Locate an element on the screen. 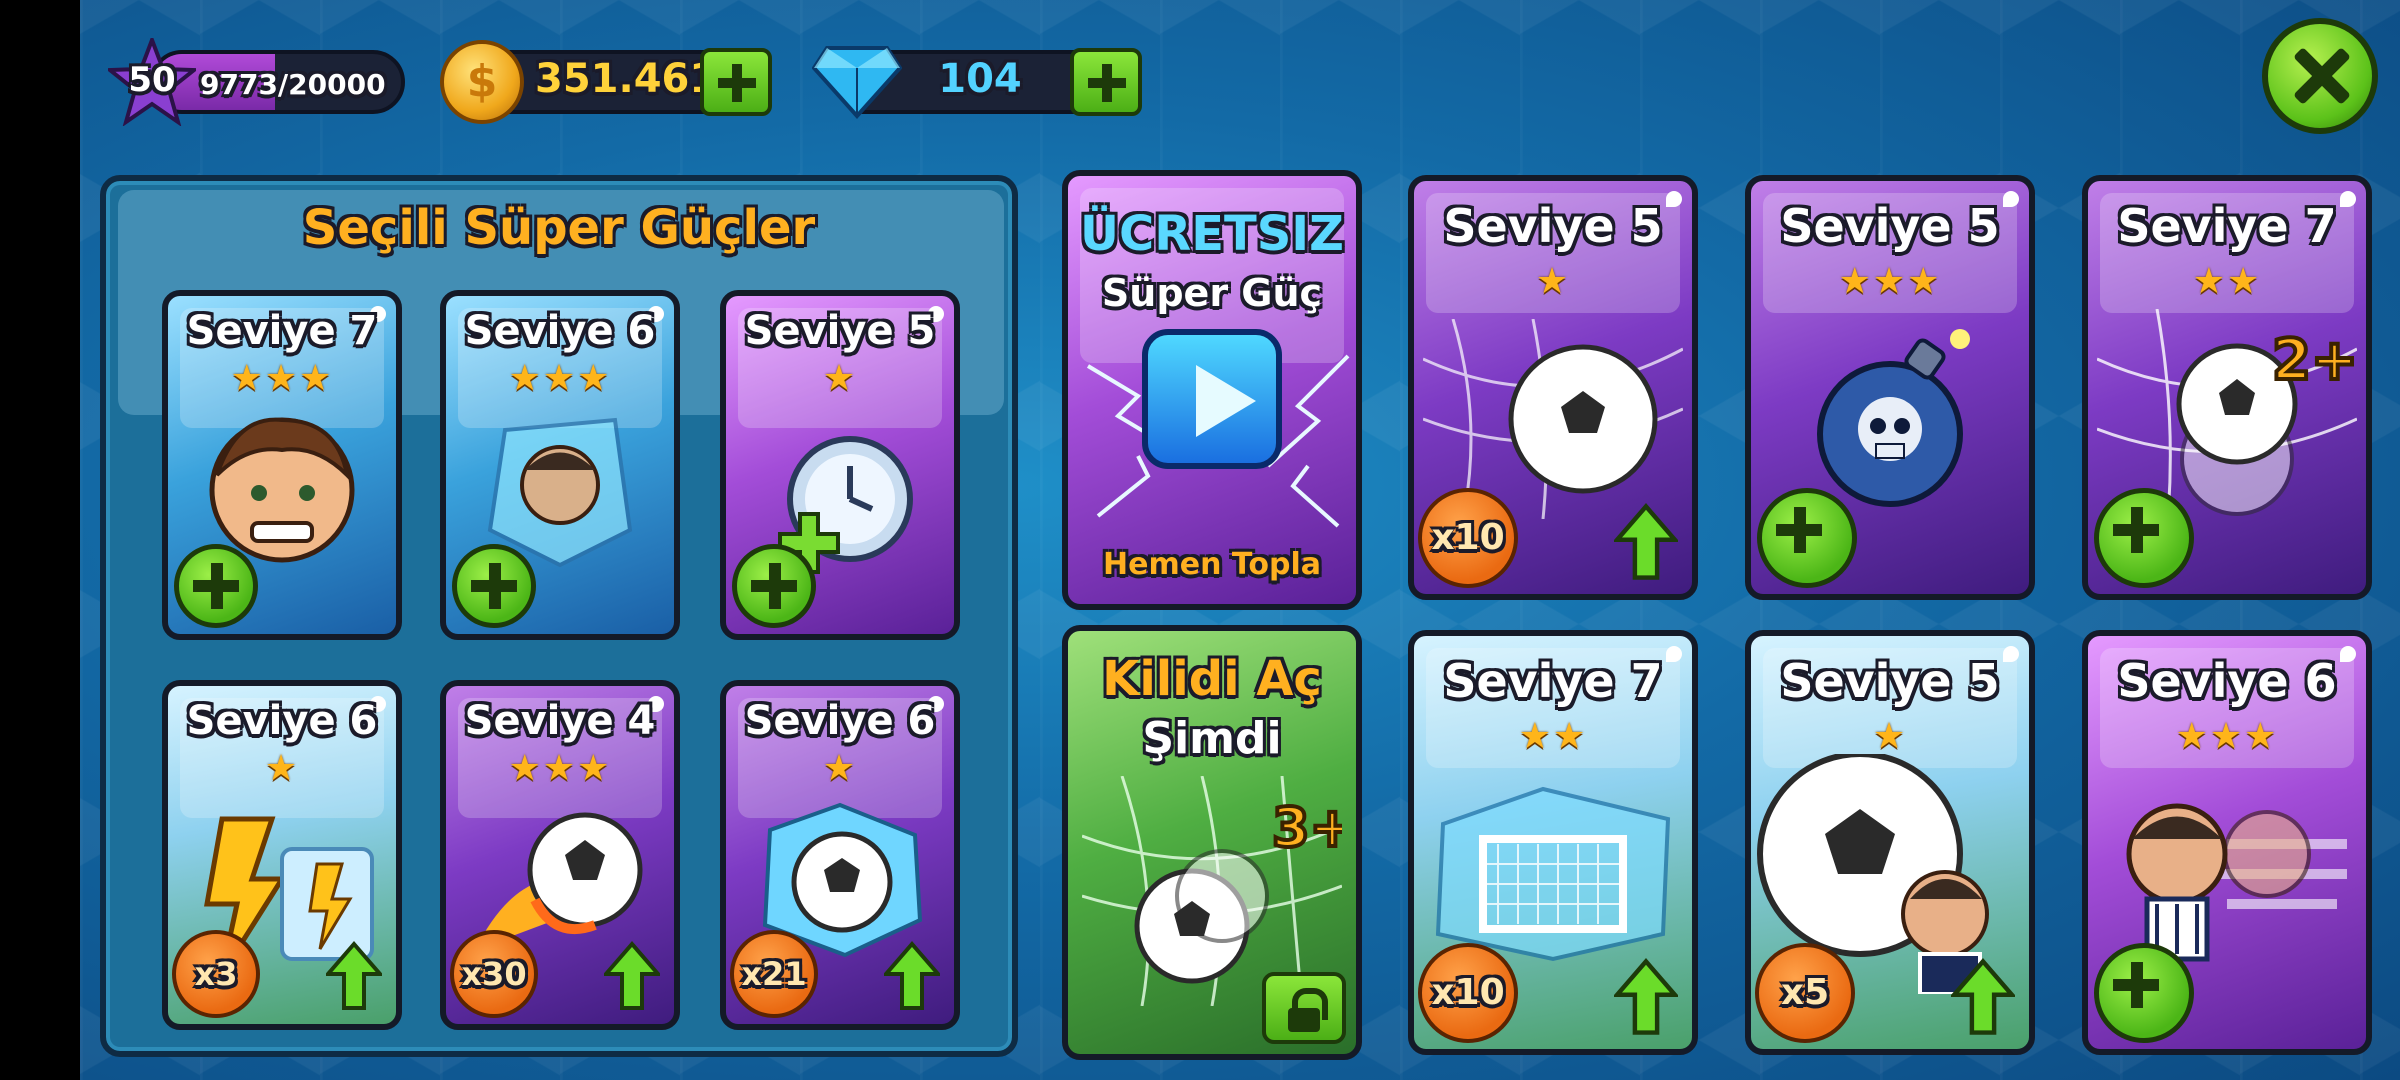  skull-bomb-icon is located at coordinates (1890, 421).